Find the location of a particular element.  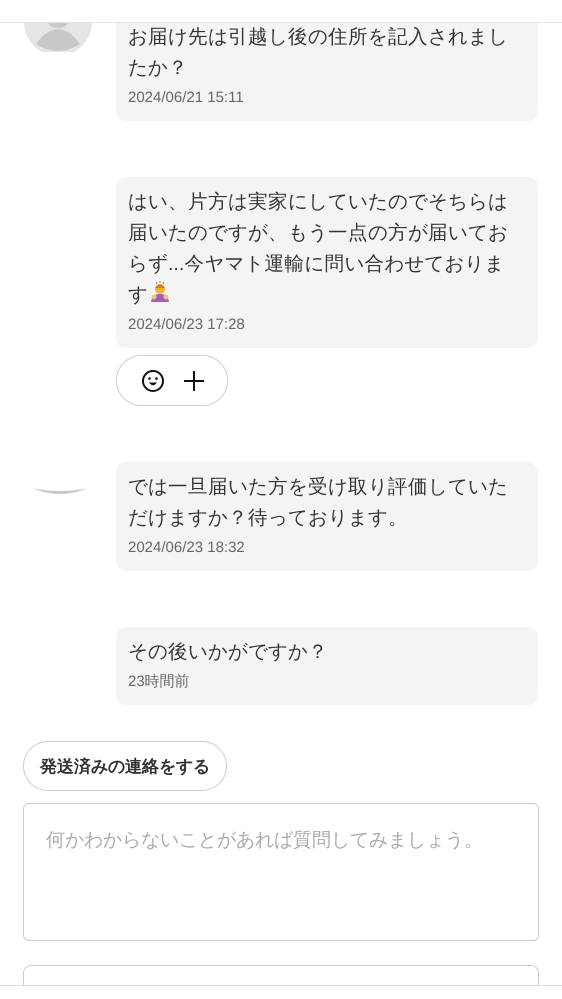

shipped-notice-button: 発送済みの連絡をする is located at coordinates (125, 766).